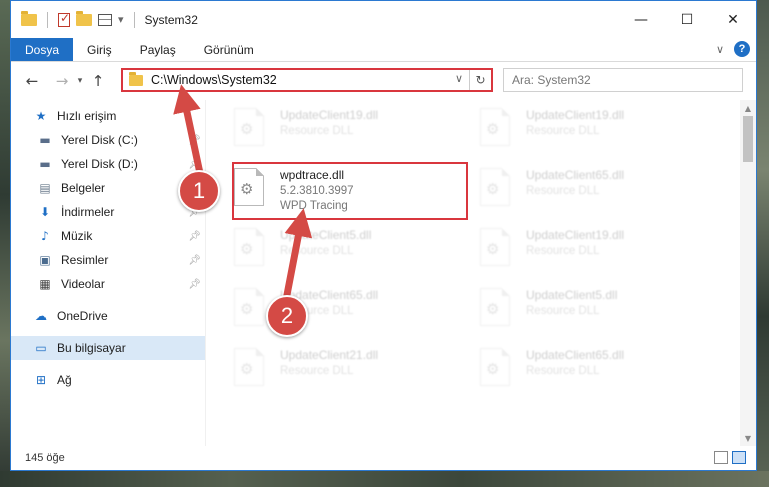 The image size is (769, 487). I want to click on sidebar-item-label: İndirmeler, so click(88, 212).